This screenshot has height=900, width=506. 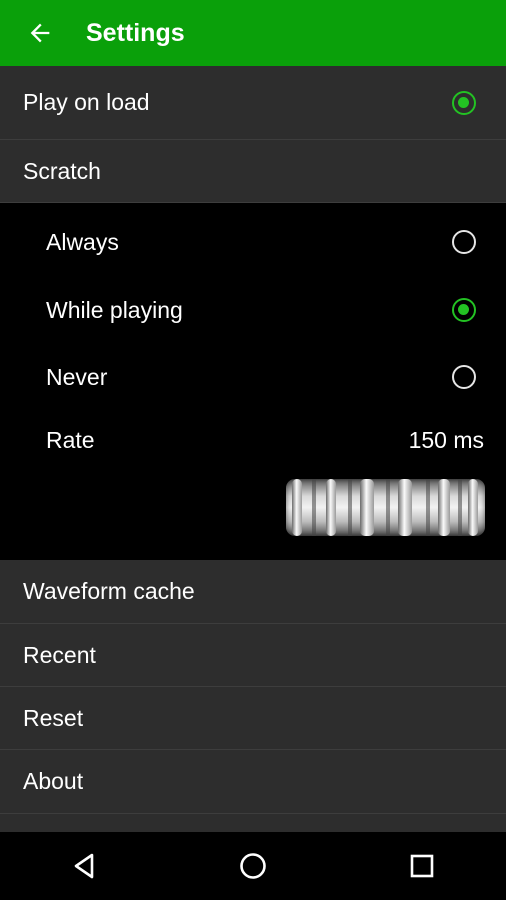 What do you see at coordinates (53, 717) in the screenshot?
I see `reset-label: Reset` at bounding box center [53, 717].